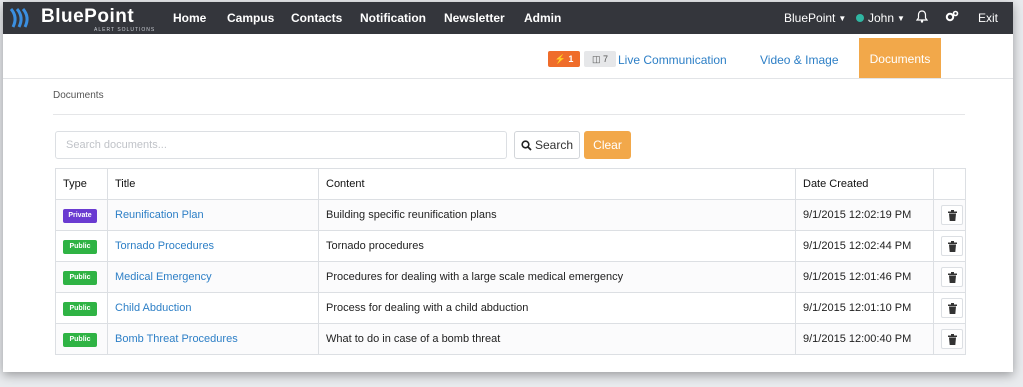  Describe the element at coordinates (19, 18) in the screenshot. I see `bluepoint-logo-icon` at that location.